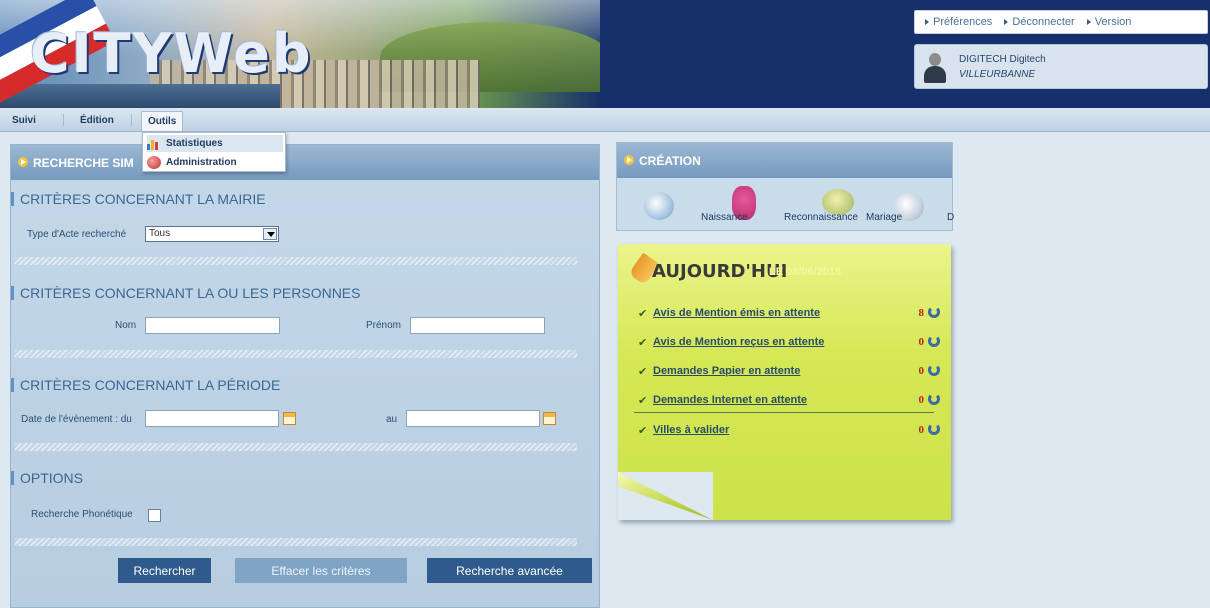 The width and height of the screenshot is (1210, 608). What do you see at coordinates (509, 570) in the screenshot?
I see `advanced-search-button: Recherche avancée` at bounding box center [509, 570].